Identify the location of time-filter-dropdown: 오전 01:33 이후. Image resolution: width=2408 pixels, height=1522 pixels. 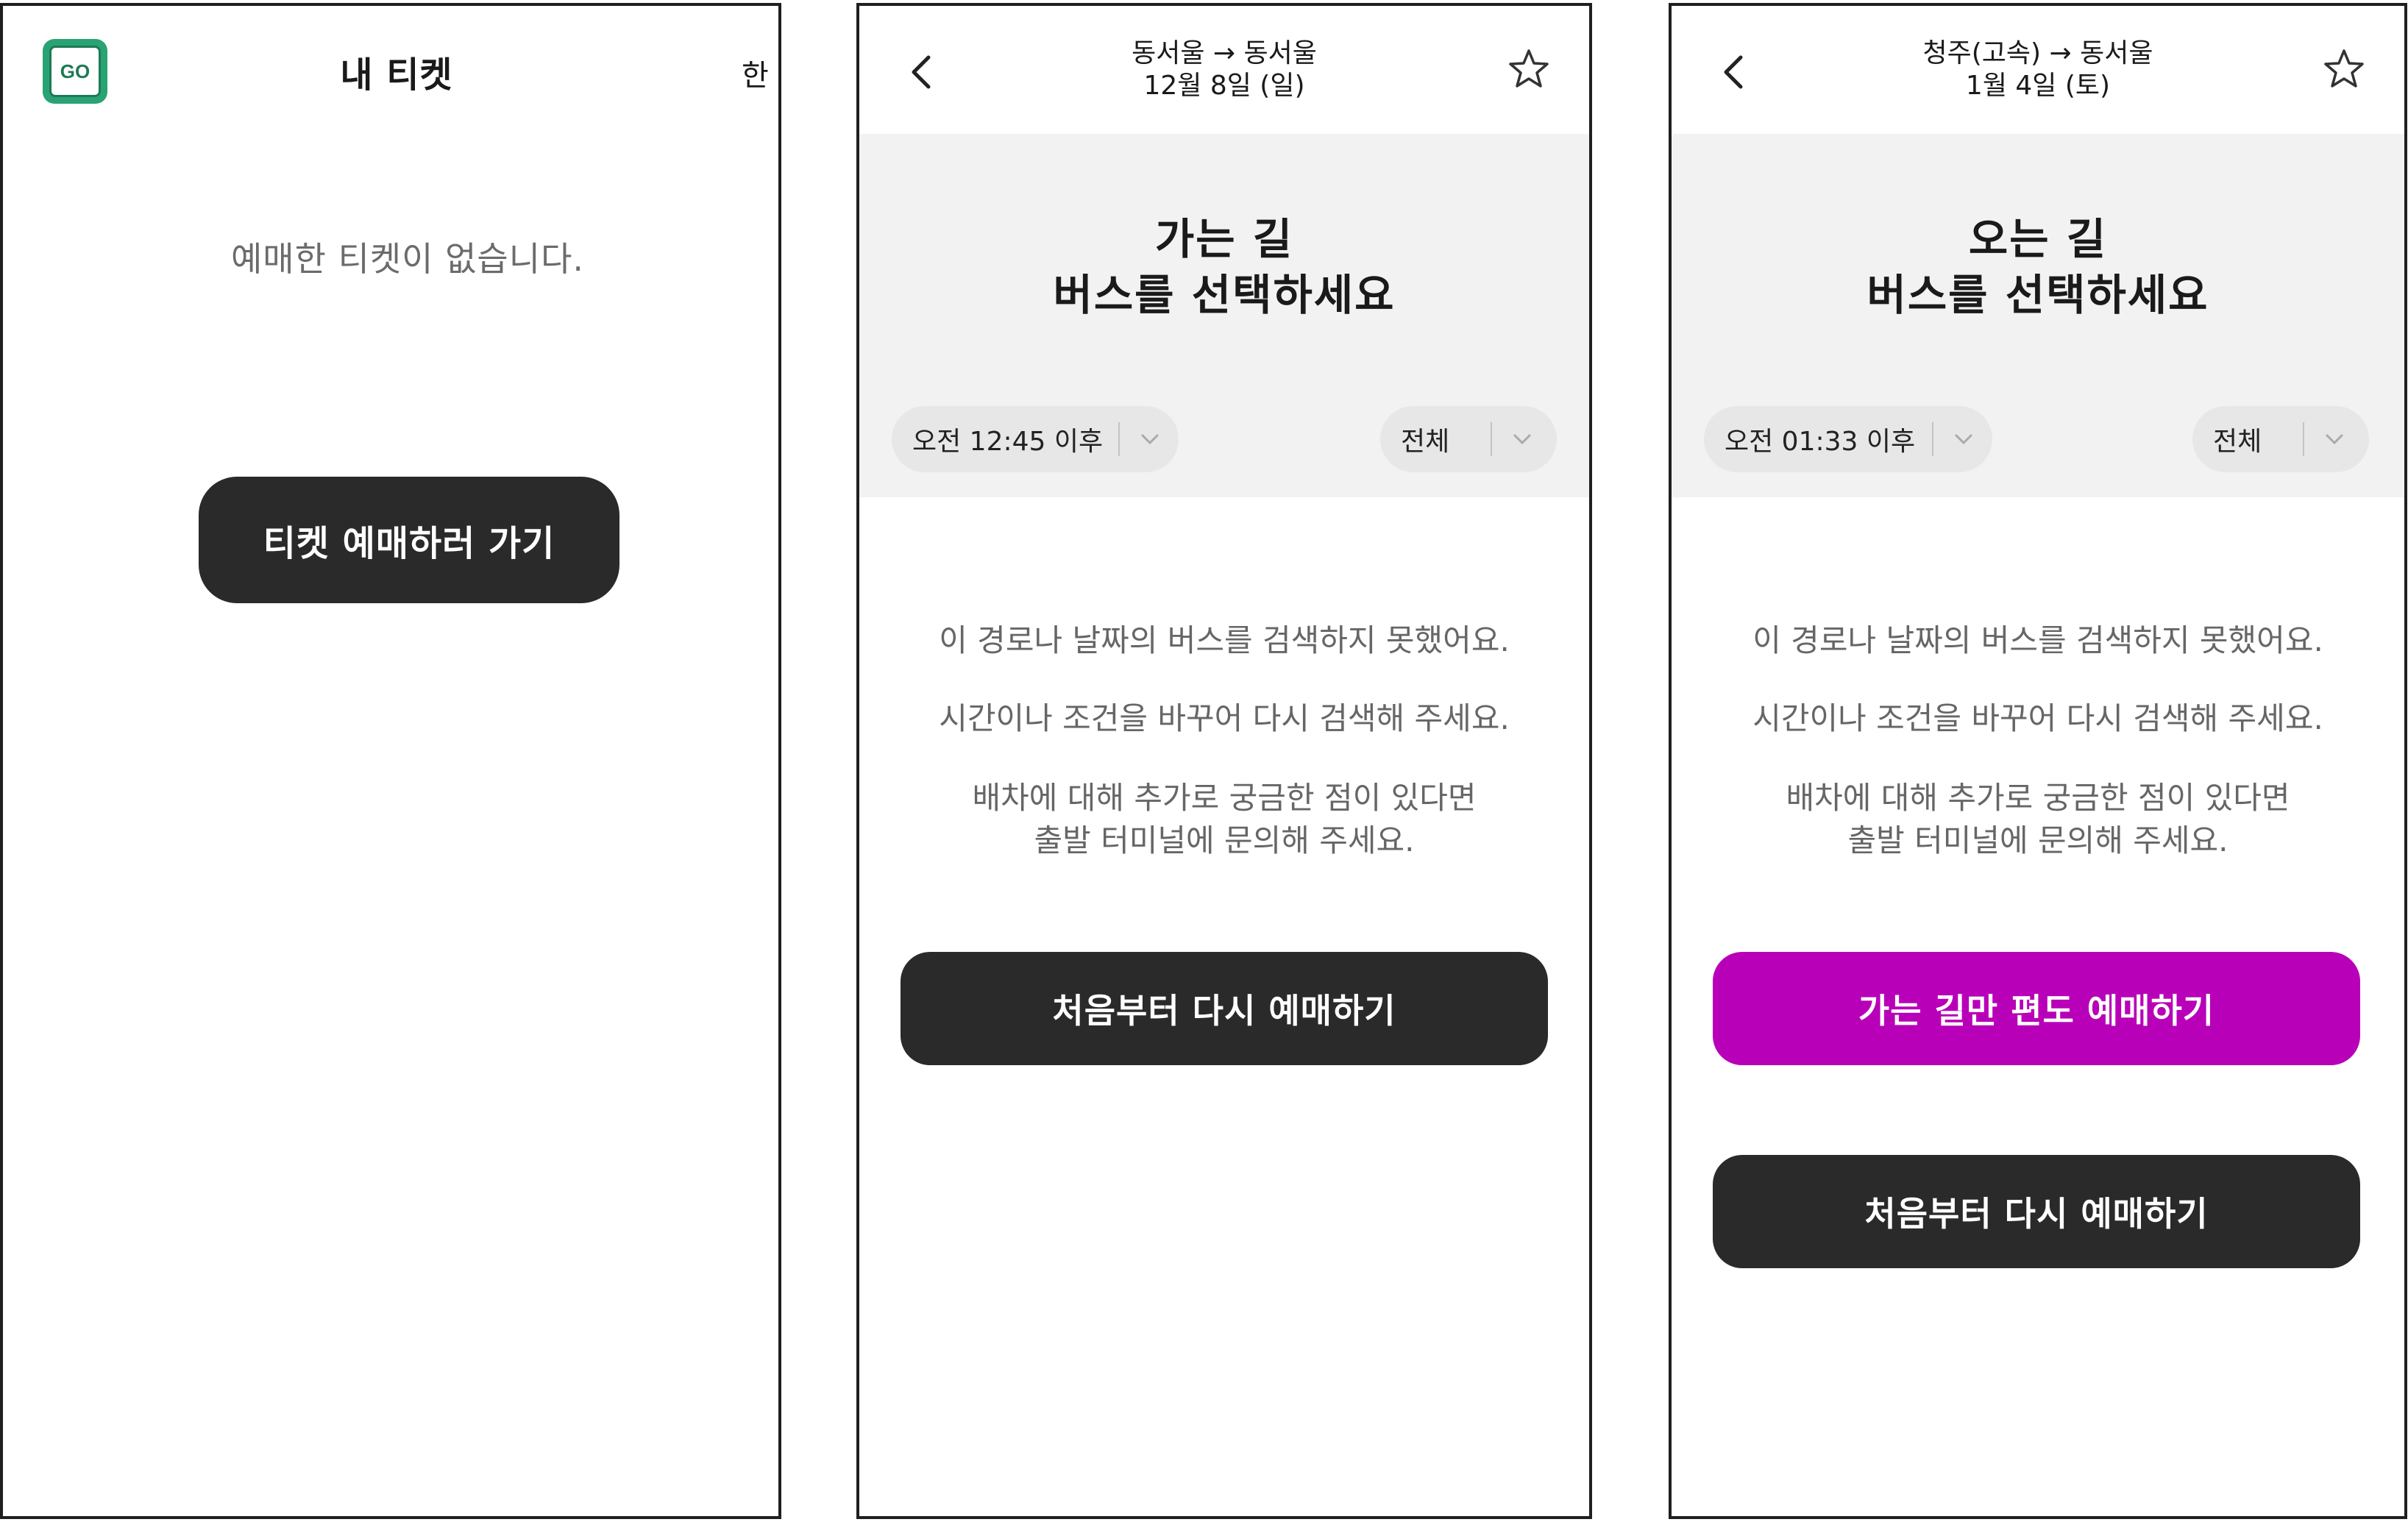
(1848, 439).